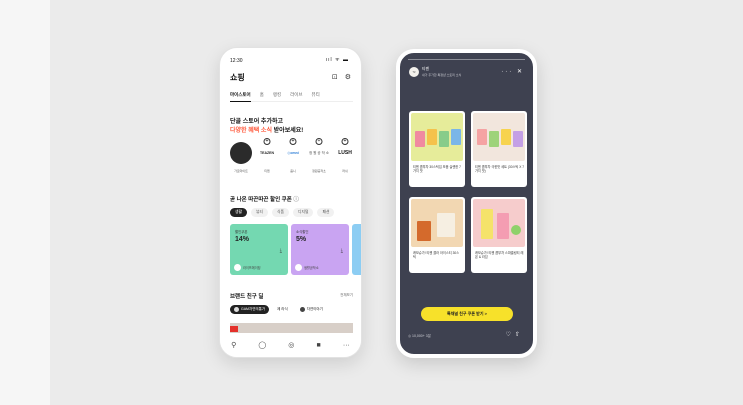 Image resolution: width=743 pixels, height=405 pixels. I want to click on gear-icon: ⚙, so click(348, 77).